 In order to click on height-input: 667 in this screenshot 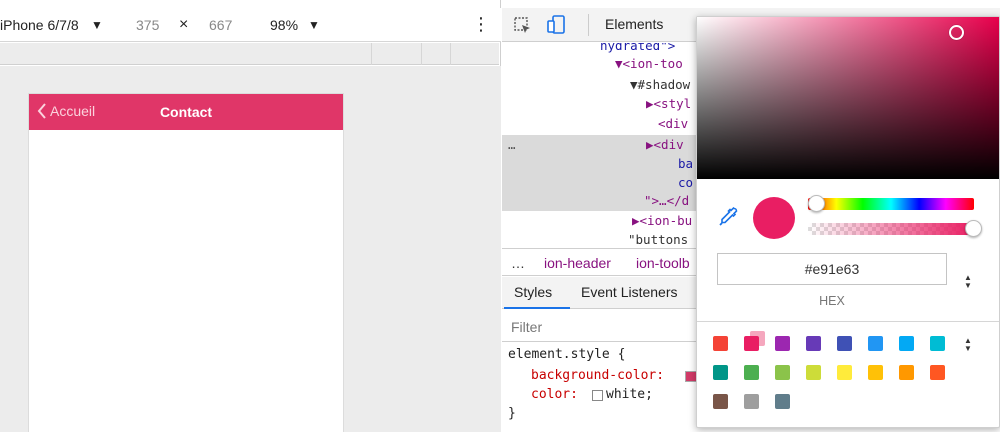, I will do `click(220, 25)`.